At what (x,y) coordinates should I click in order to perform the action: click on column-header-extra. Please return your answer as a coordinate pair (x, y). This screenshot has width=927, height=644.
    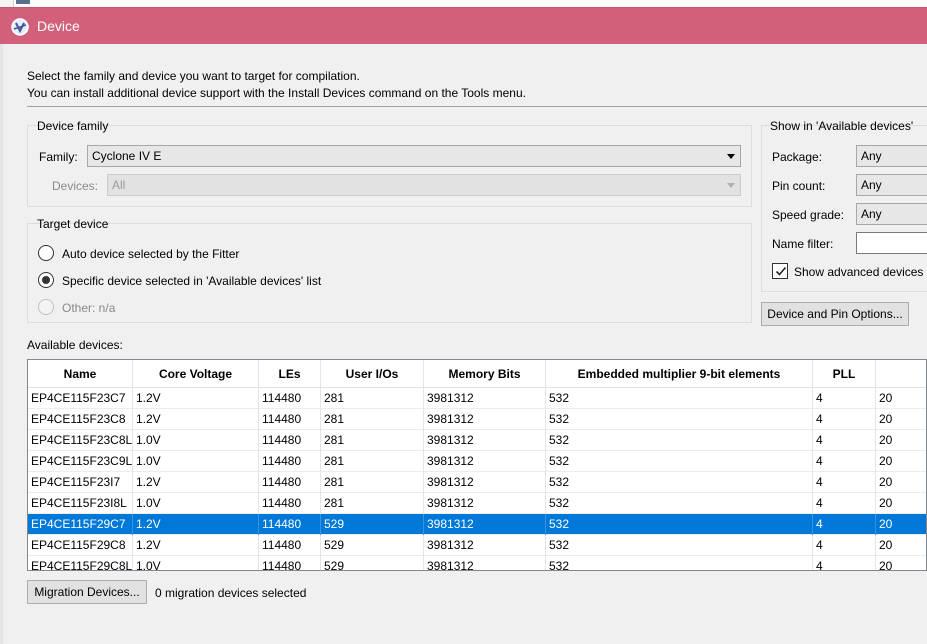
    Looking at the image, I should click on (901, 374).